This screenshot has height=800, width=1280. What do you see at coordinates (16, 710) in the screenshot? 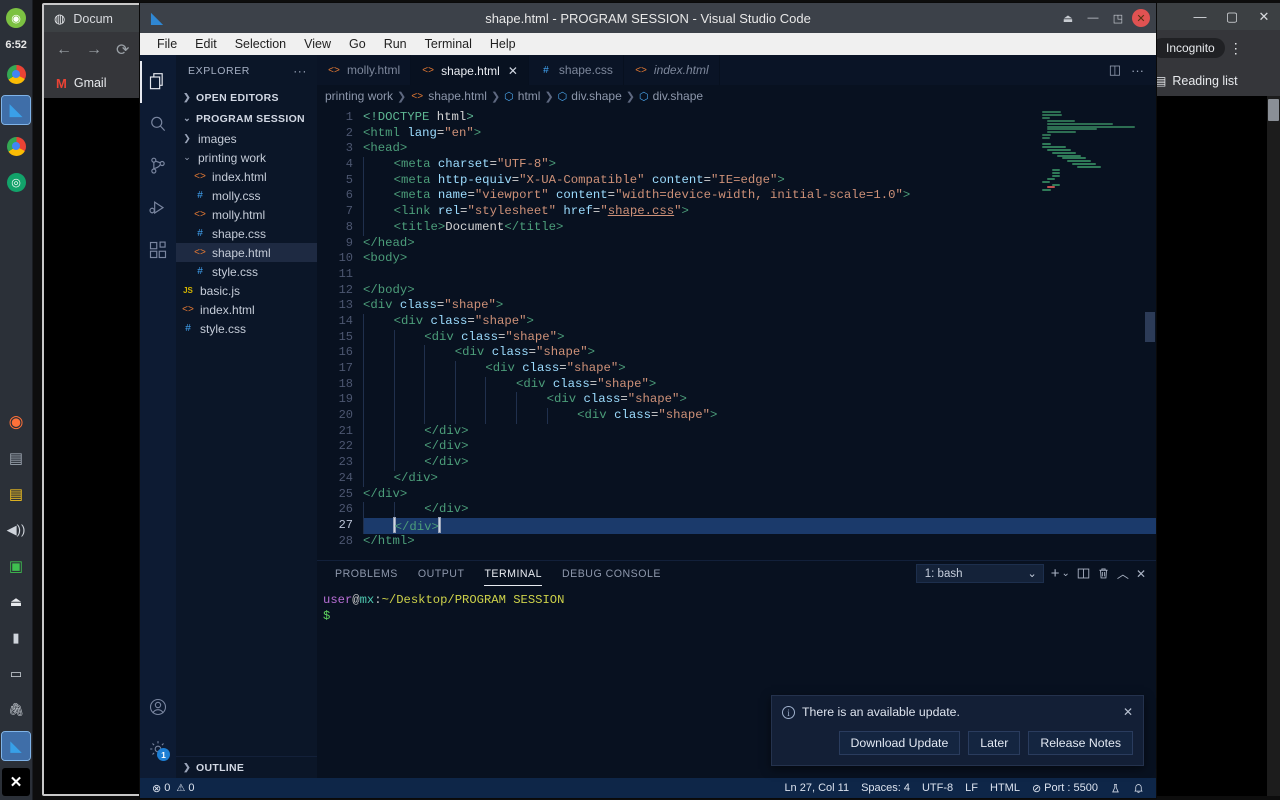
I see `clipboard-icon: 🖇` at bounding box center [16, 710].